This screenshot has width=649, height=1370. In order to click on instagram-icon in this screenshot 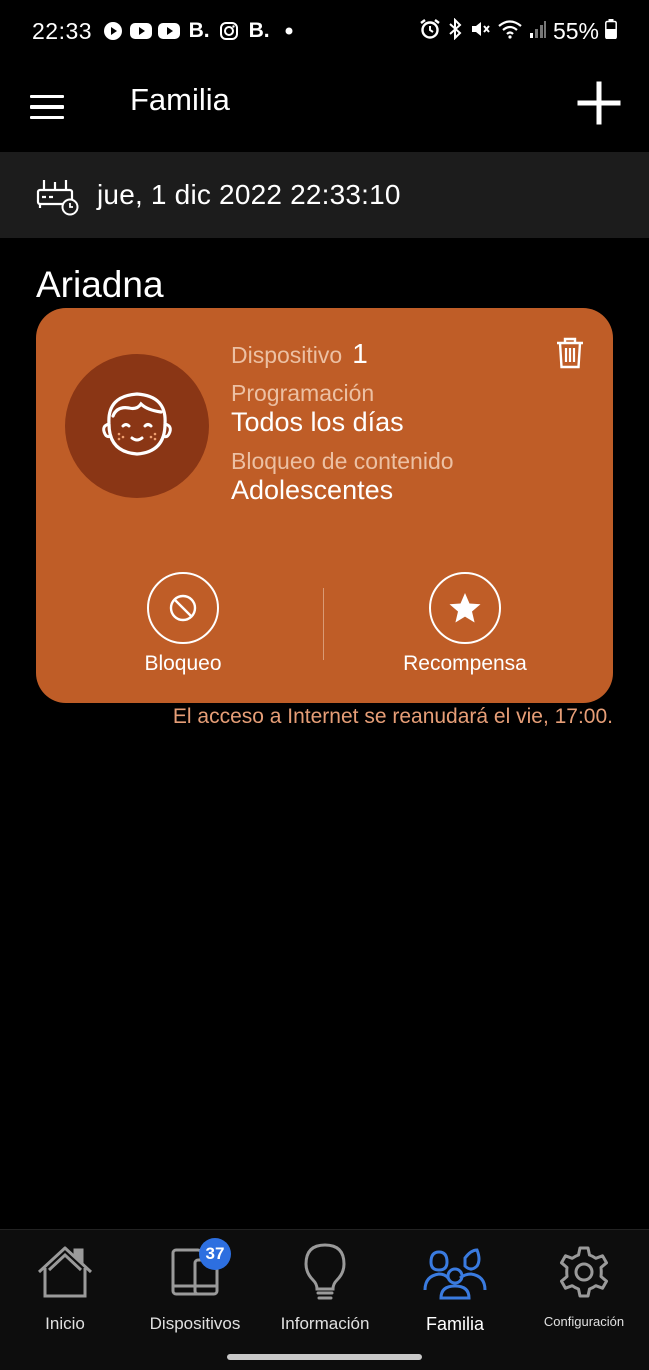, I will do `click(229, 31)`.